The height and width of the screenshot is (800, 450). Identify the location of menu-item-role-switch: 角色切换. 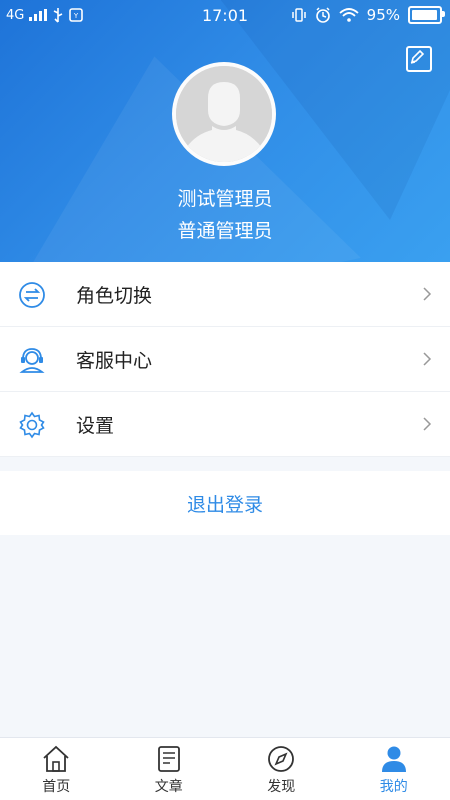
(225, 294).